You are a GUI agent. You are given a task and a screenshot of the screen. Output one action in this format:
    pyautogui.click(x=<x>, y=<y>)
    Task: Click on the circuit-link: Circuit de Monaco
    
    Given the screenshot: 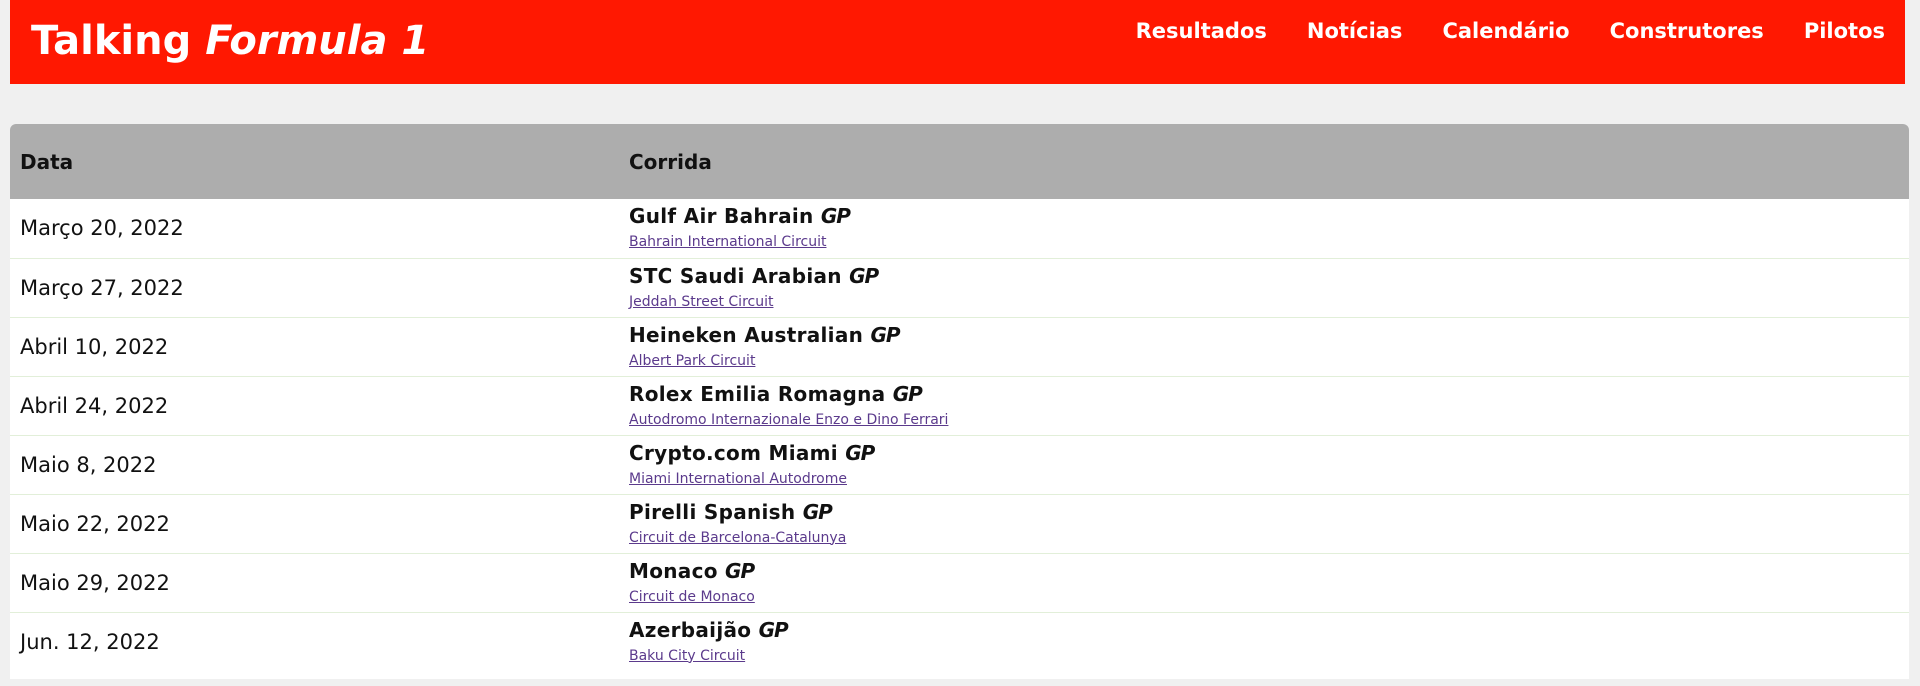 What is the action you would take?
    pyautogui.click(x=692, y=597)
    